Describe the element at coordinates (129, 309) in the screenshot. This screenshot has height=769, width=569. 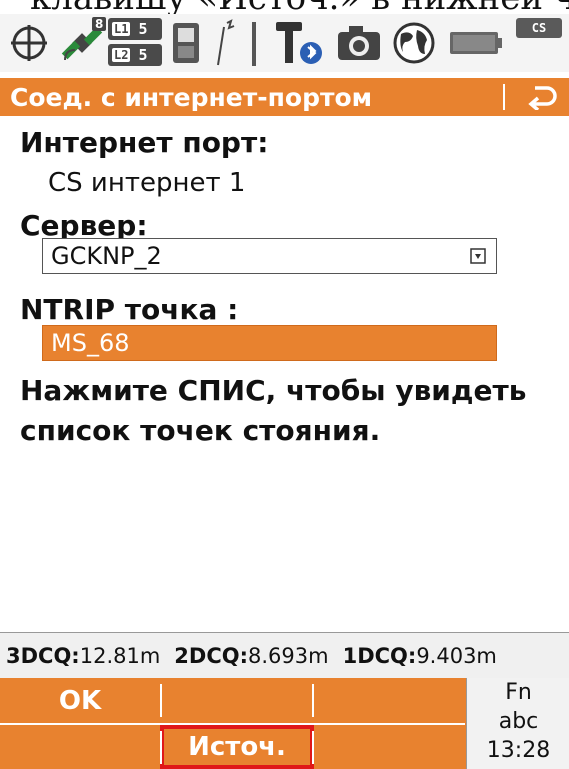
I see `ntrip-label: NTRIP точка :` at that location.